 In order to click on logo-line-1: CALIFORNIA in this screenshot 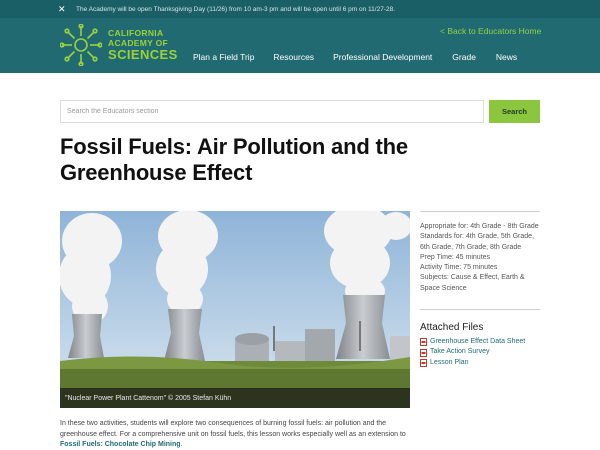, I will do `click(136, 33)`.